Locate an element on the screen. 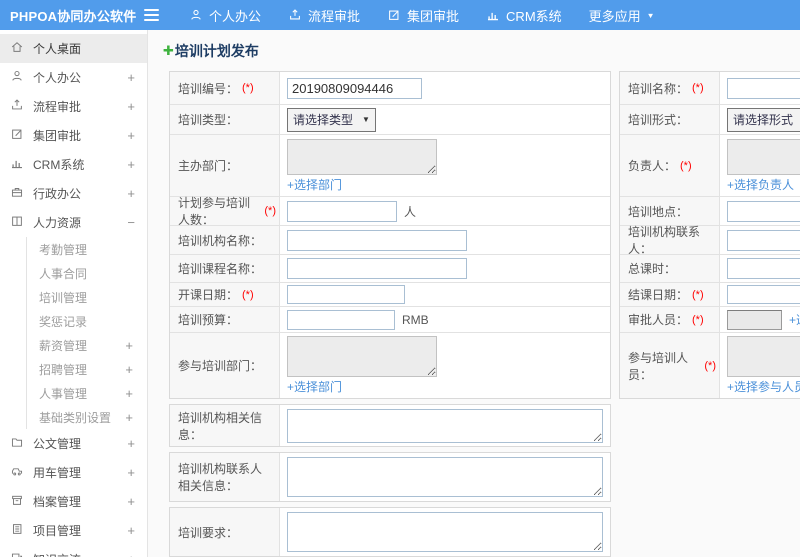  training-form-select: 请选择形式▼ is located at coordinates (763, 119).